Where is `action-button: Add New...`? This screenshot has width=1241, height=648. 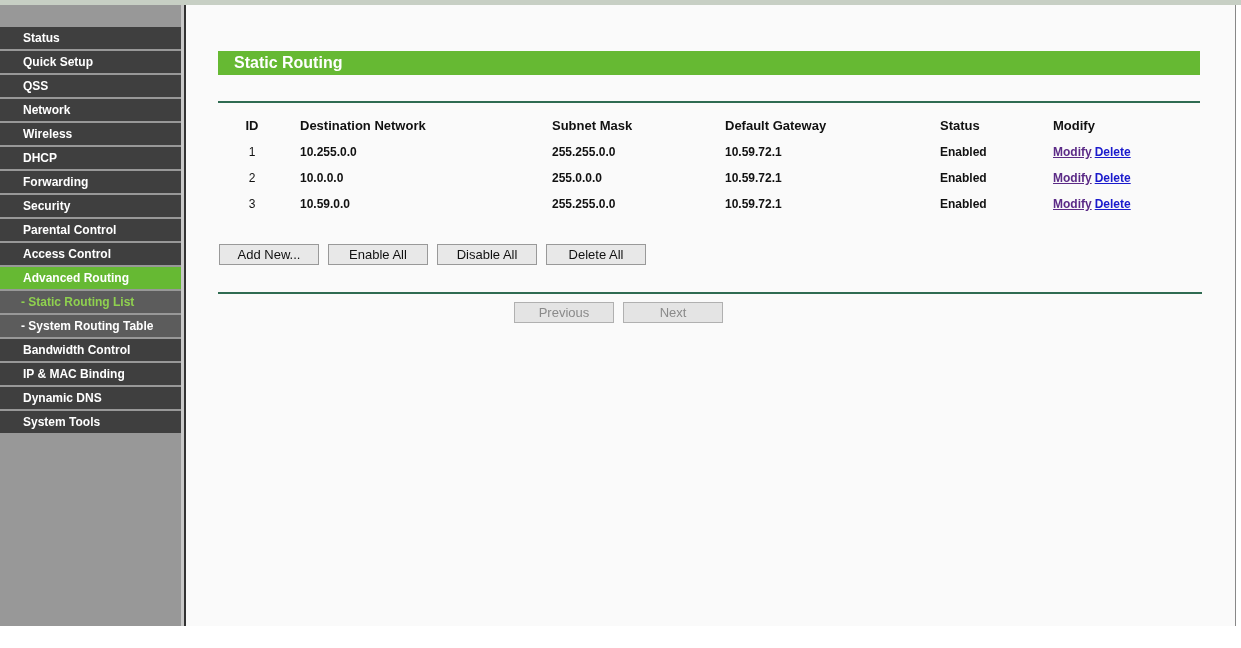 action-button: Add New... is located at coordinates (269, 254).